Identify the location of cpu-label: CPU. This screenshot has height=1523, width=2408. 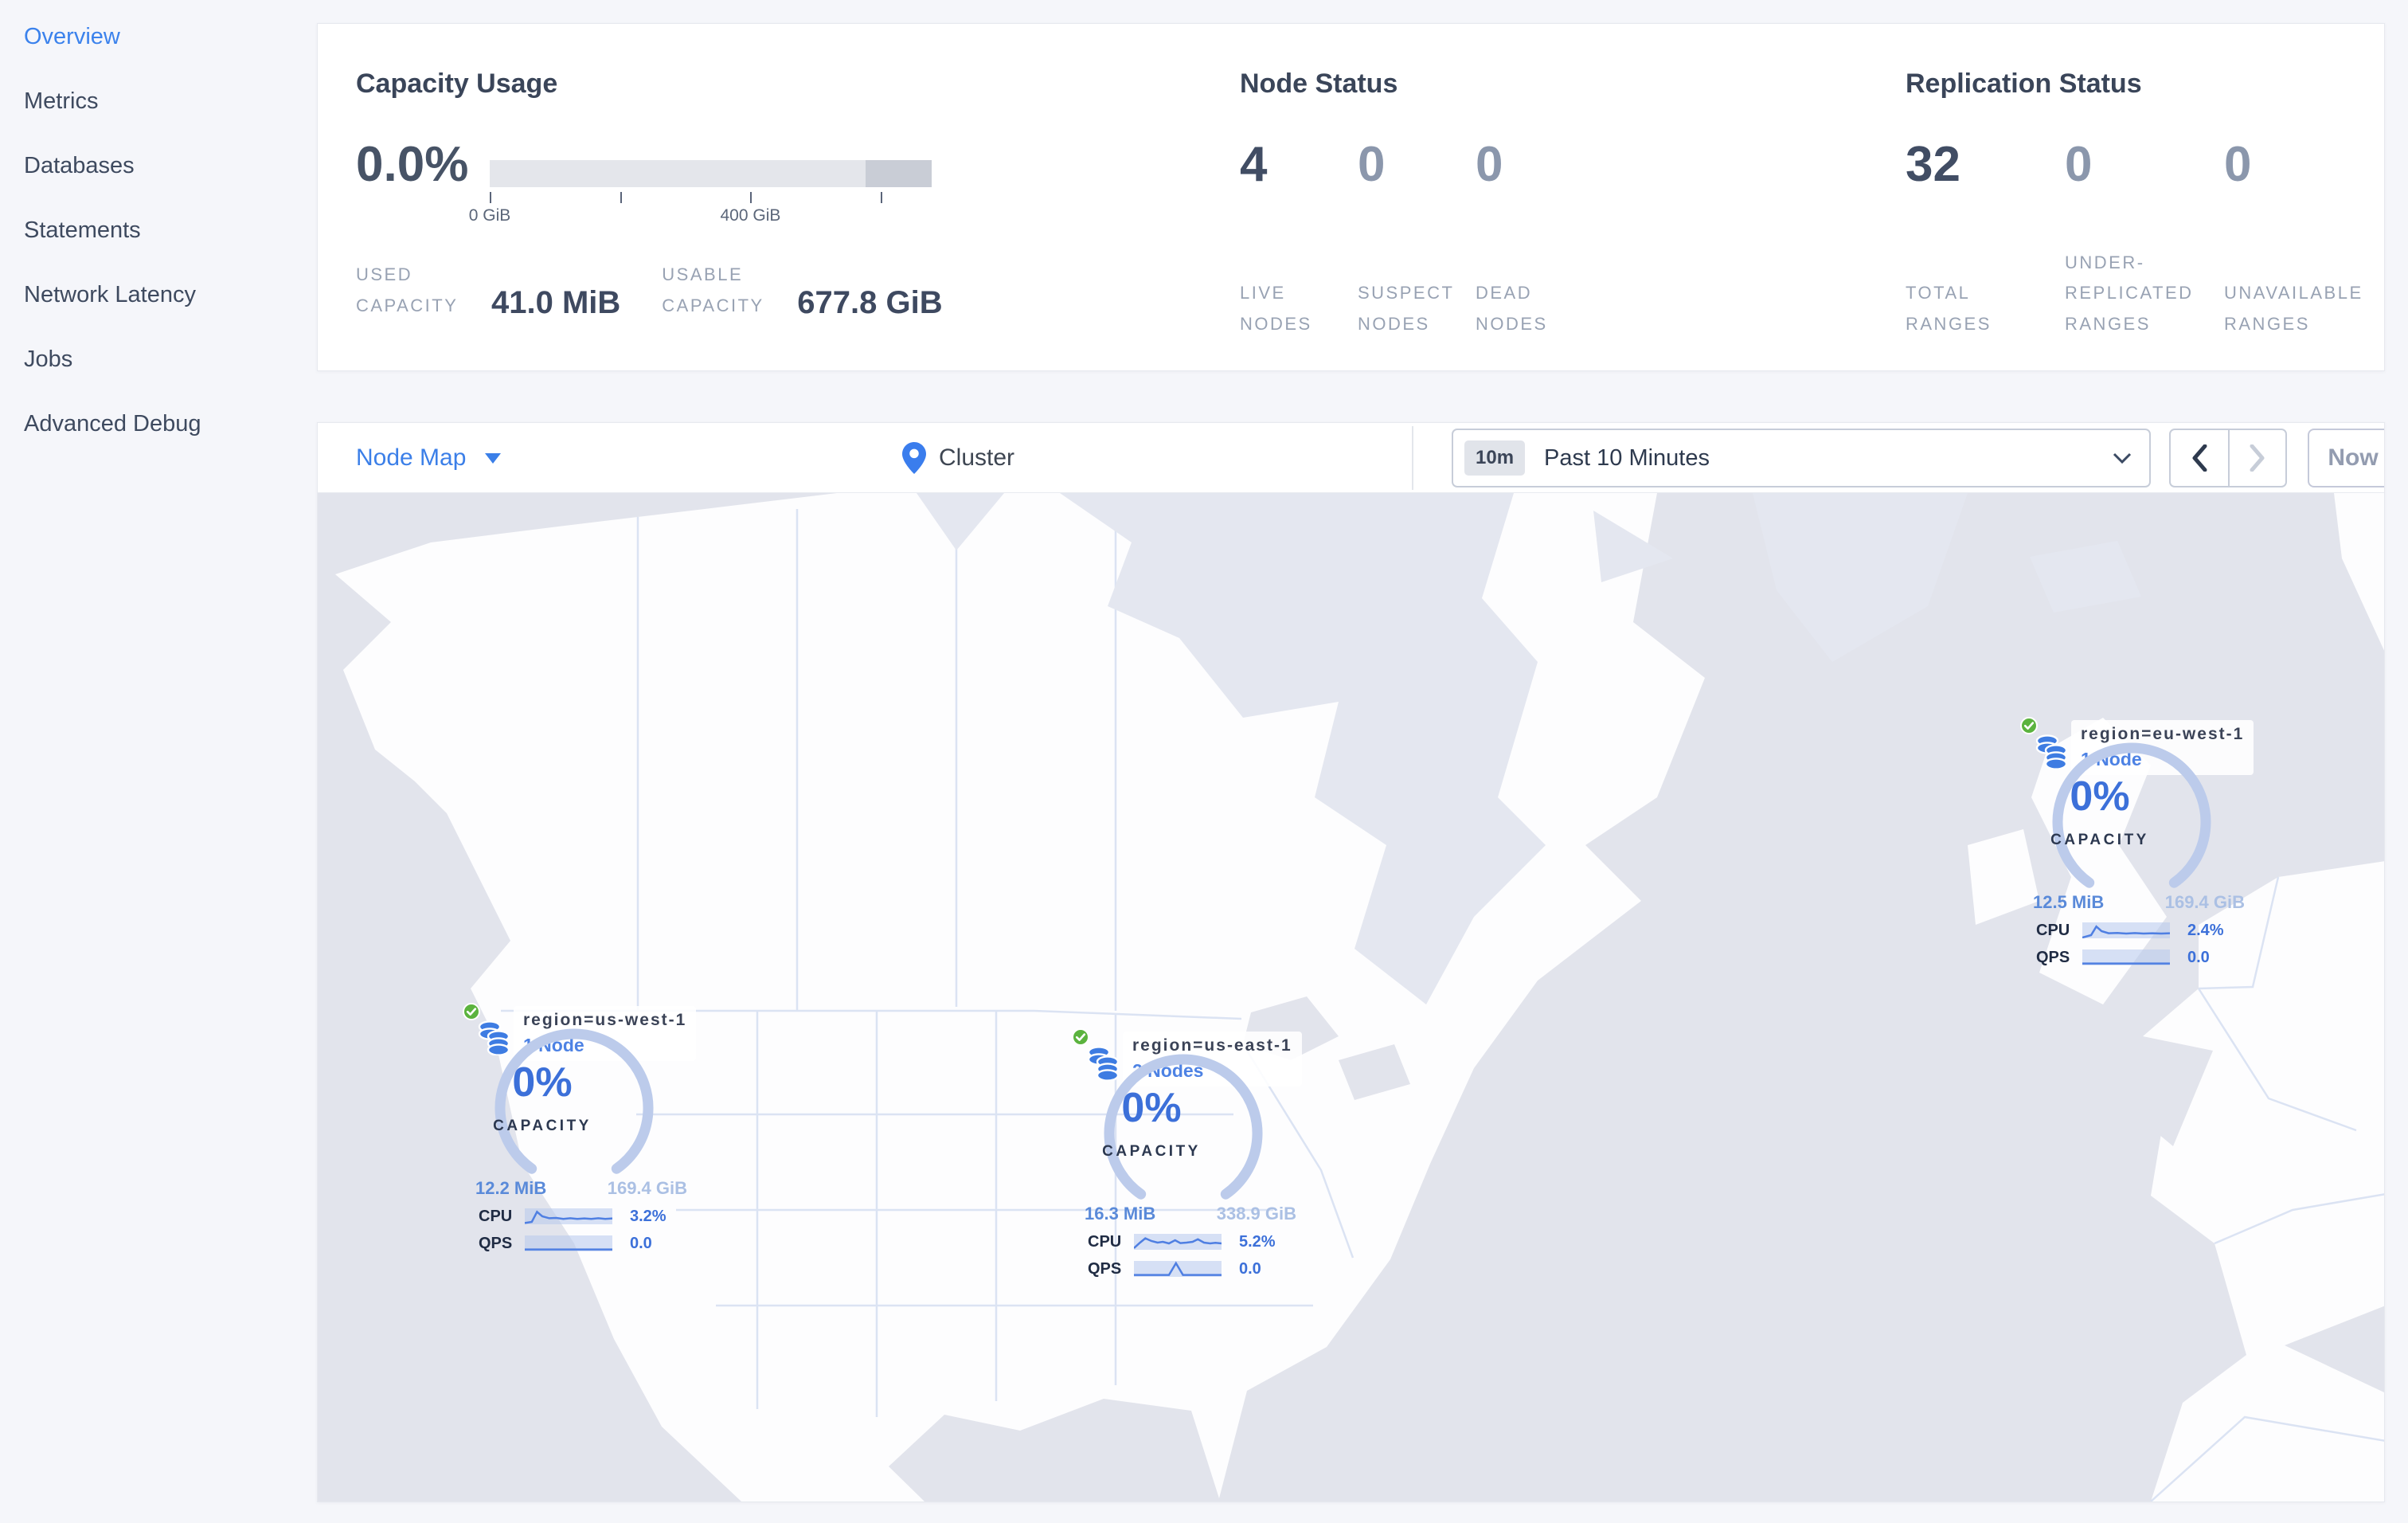
(1105, 1241).